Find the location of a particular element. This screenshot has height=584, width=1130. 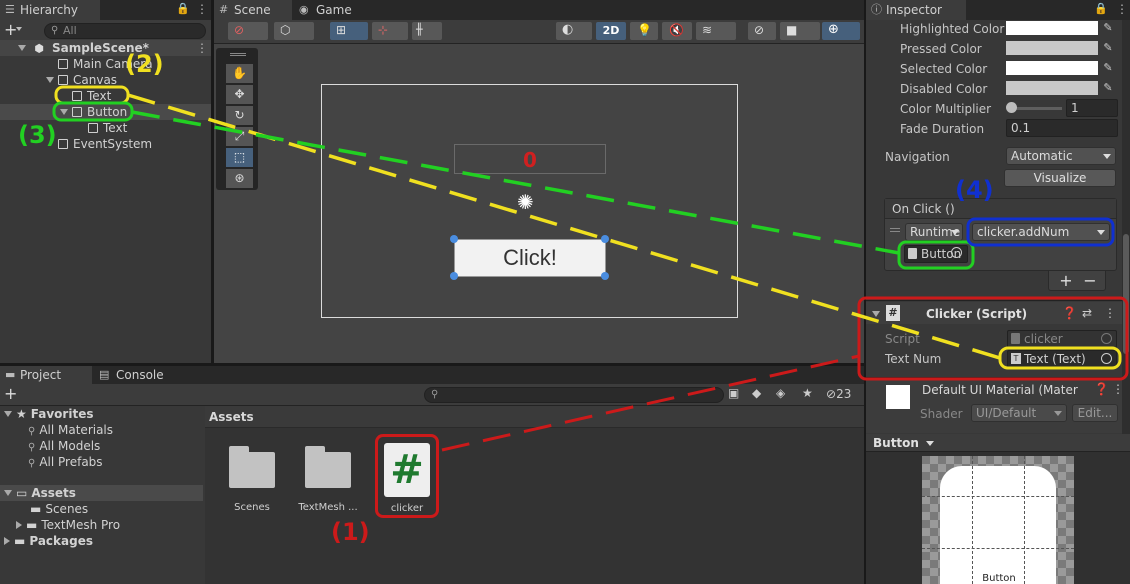

hierarchy-button-highlight is located at coordinates (93, 111).